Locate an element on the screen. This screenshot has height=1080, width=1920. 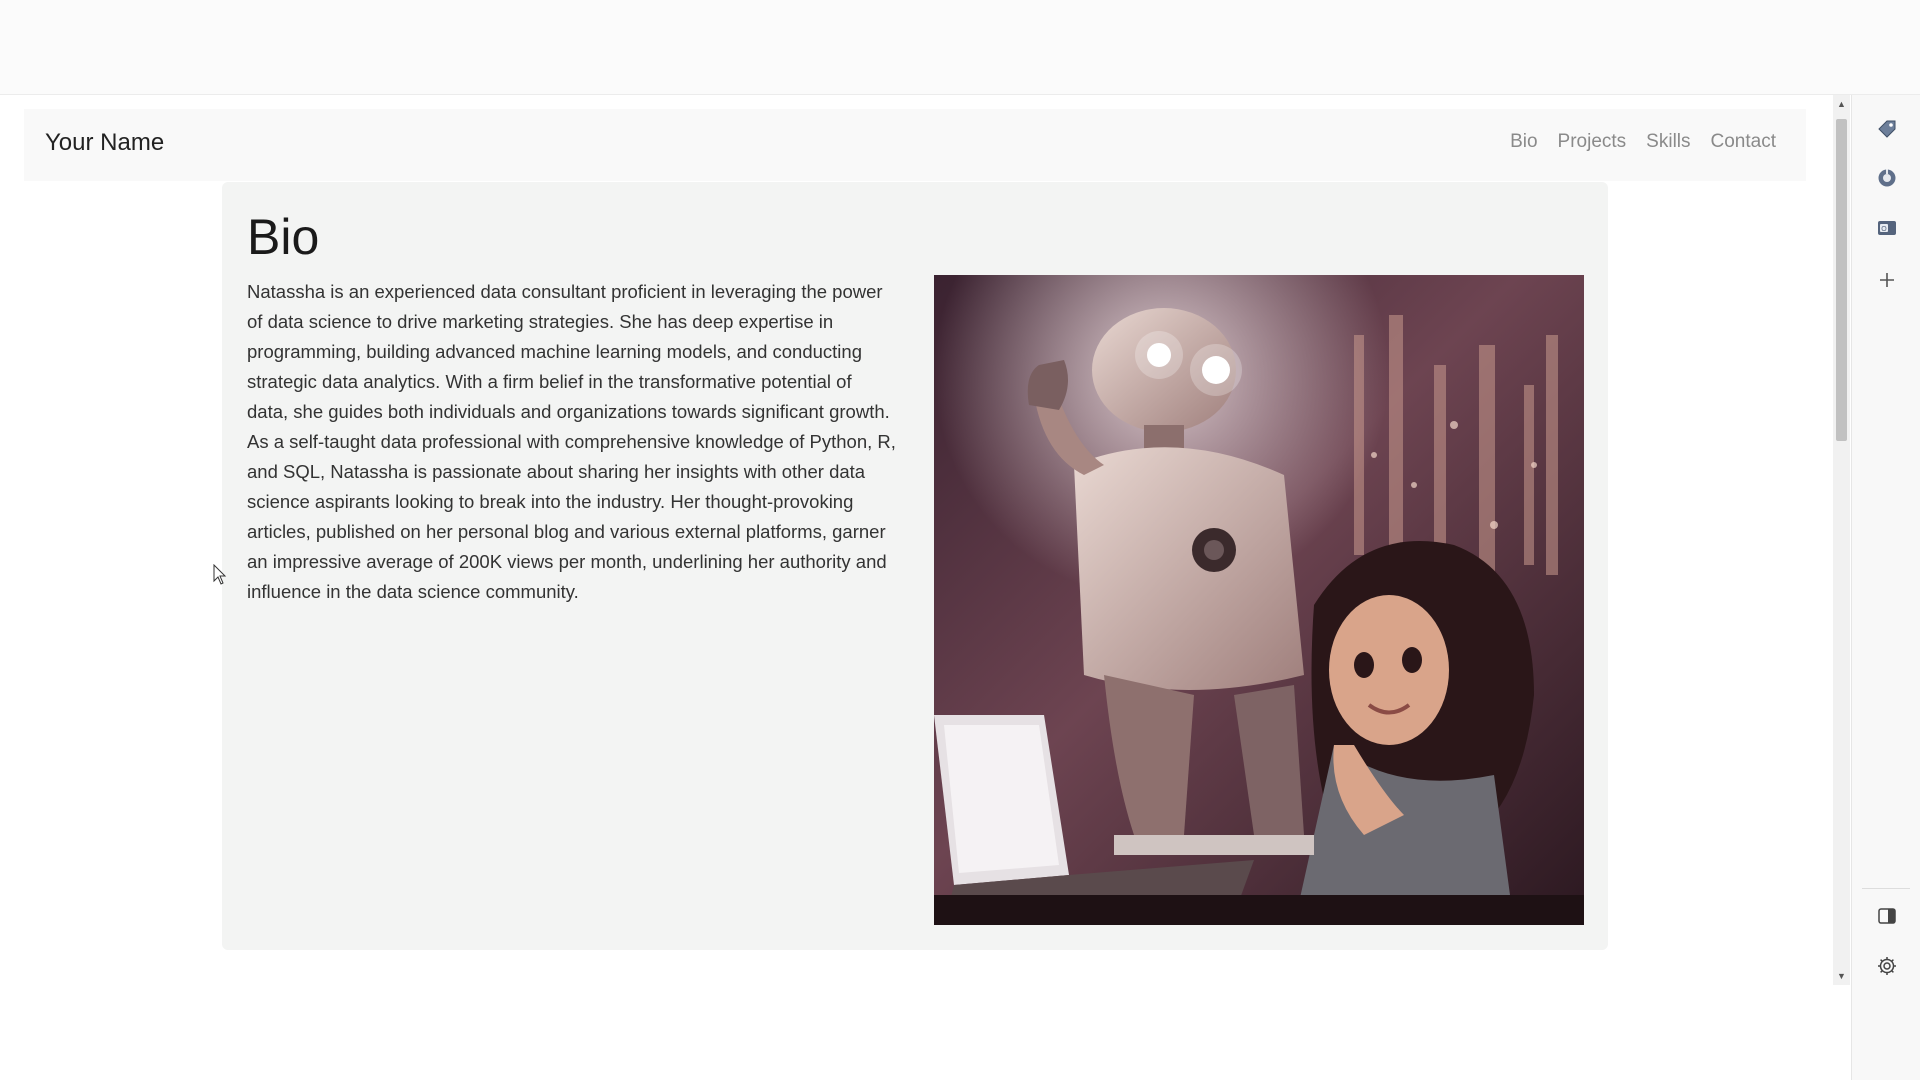
nav-link-skills: Skills is located at coordinates (1668, 142).